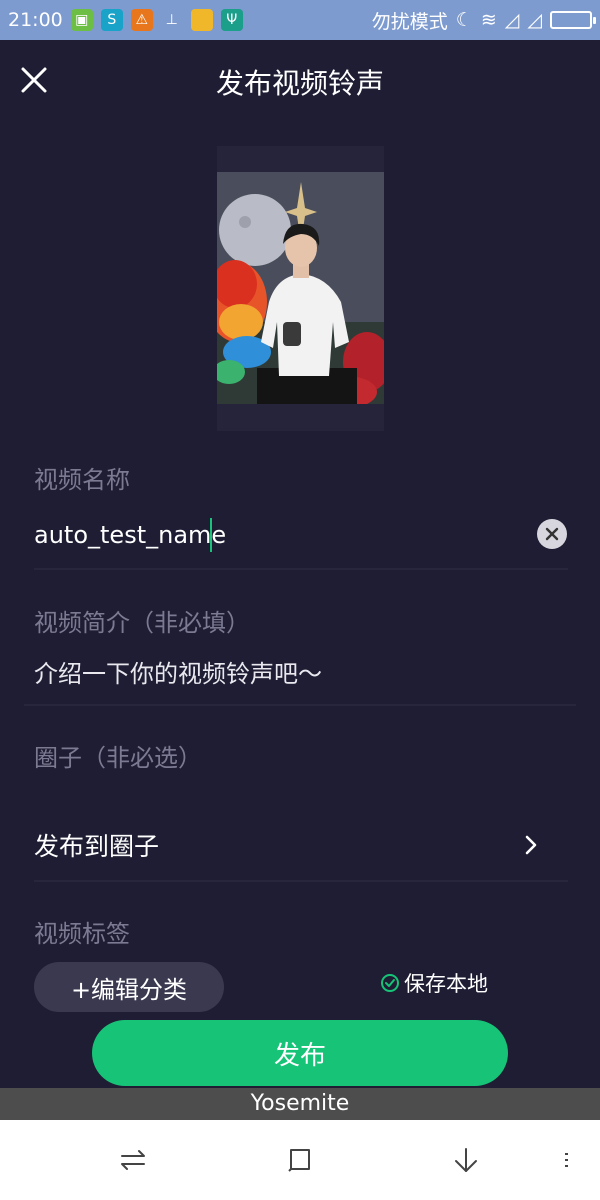 The width and height of the screenshot is (600, 1200). I want to click on switch-arrows-icon, so click(133, 1160).